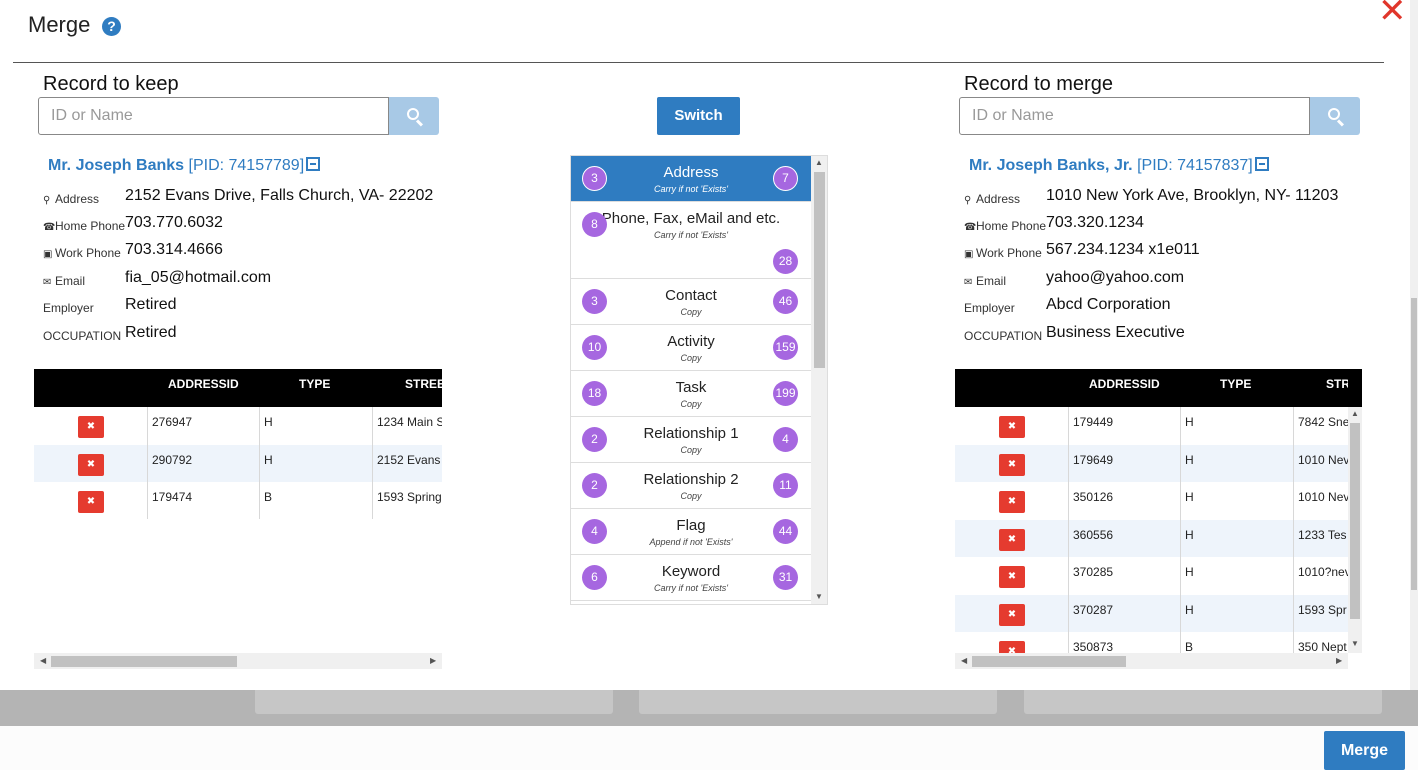 The width and height of the screenshot is (1418, 770). I want to click on category-list-scrollbar: ▲ ▼, so click(819, 380).